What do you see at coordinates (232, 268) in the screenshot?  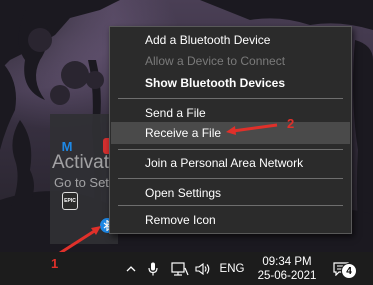 I see `language-indicator: ENG` at bounding box center [232, 268].